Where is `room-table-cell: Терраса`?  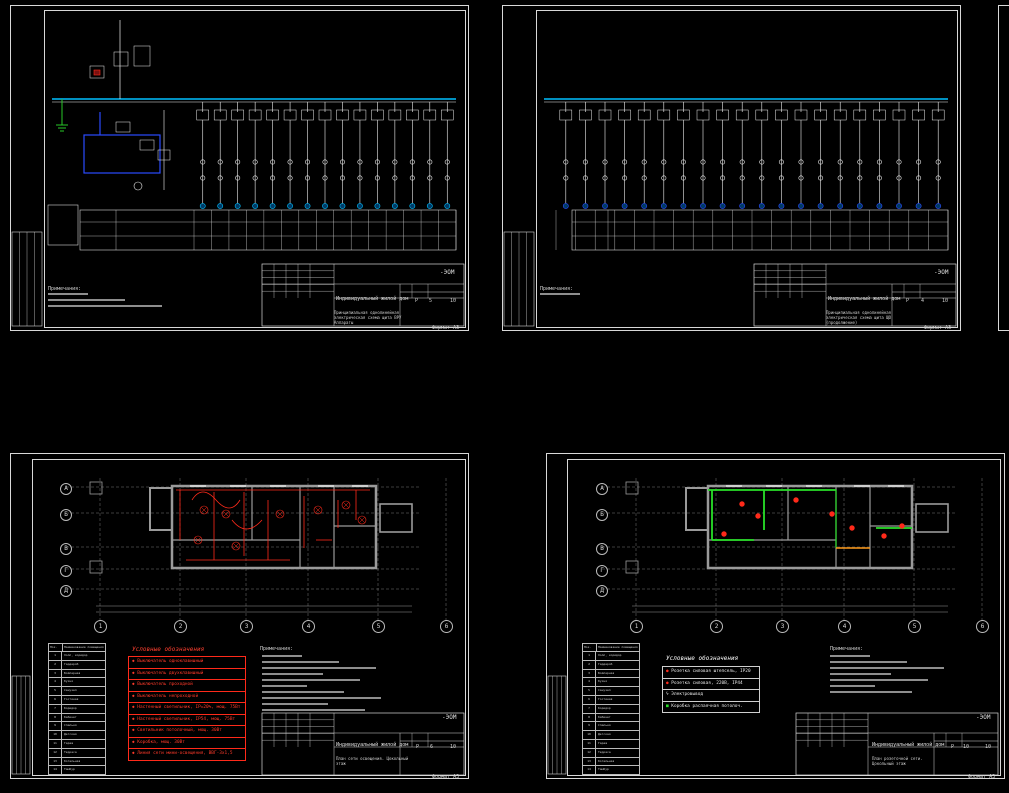
room-table-cell: Терраса is located at coordinates (604, 751).